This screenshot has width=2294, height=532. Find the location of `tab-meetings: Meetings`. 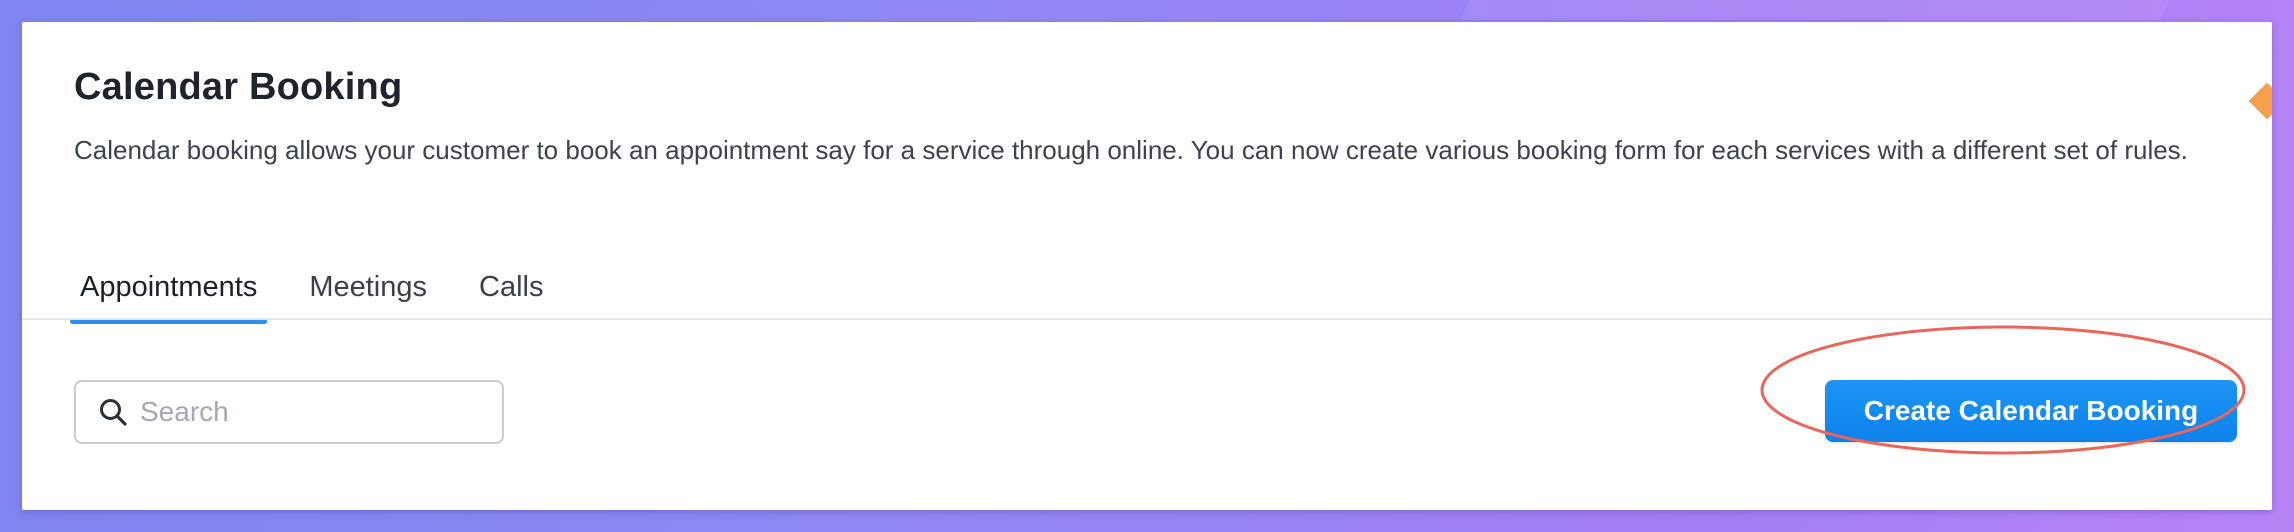

tab-meetings: Meetings is located at coordinates (368, 289).